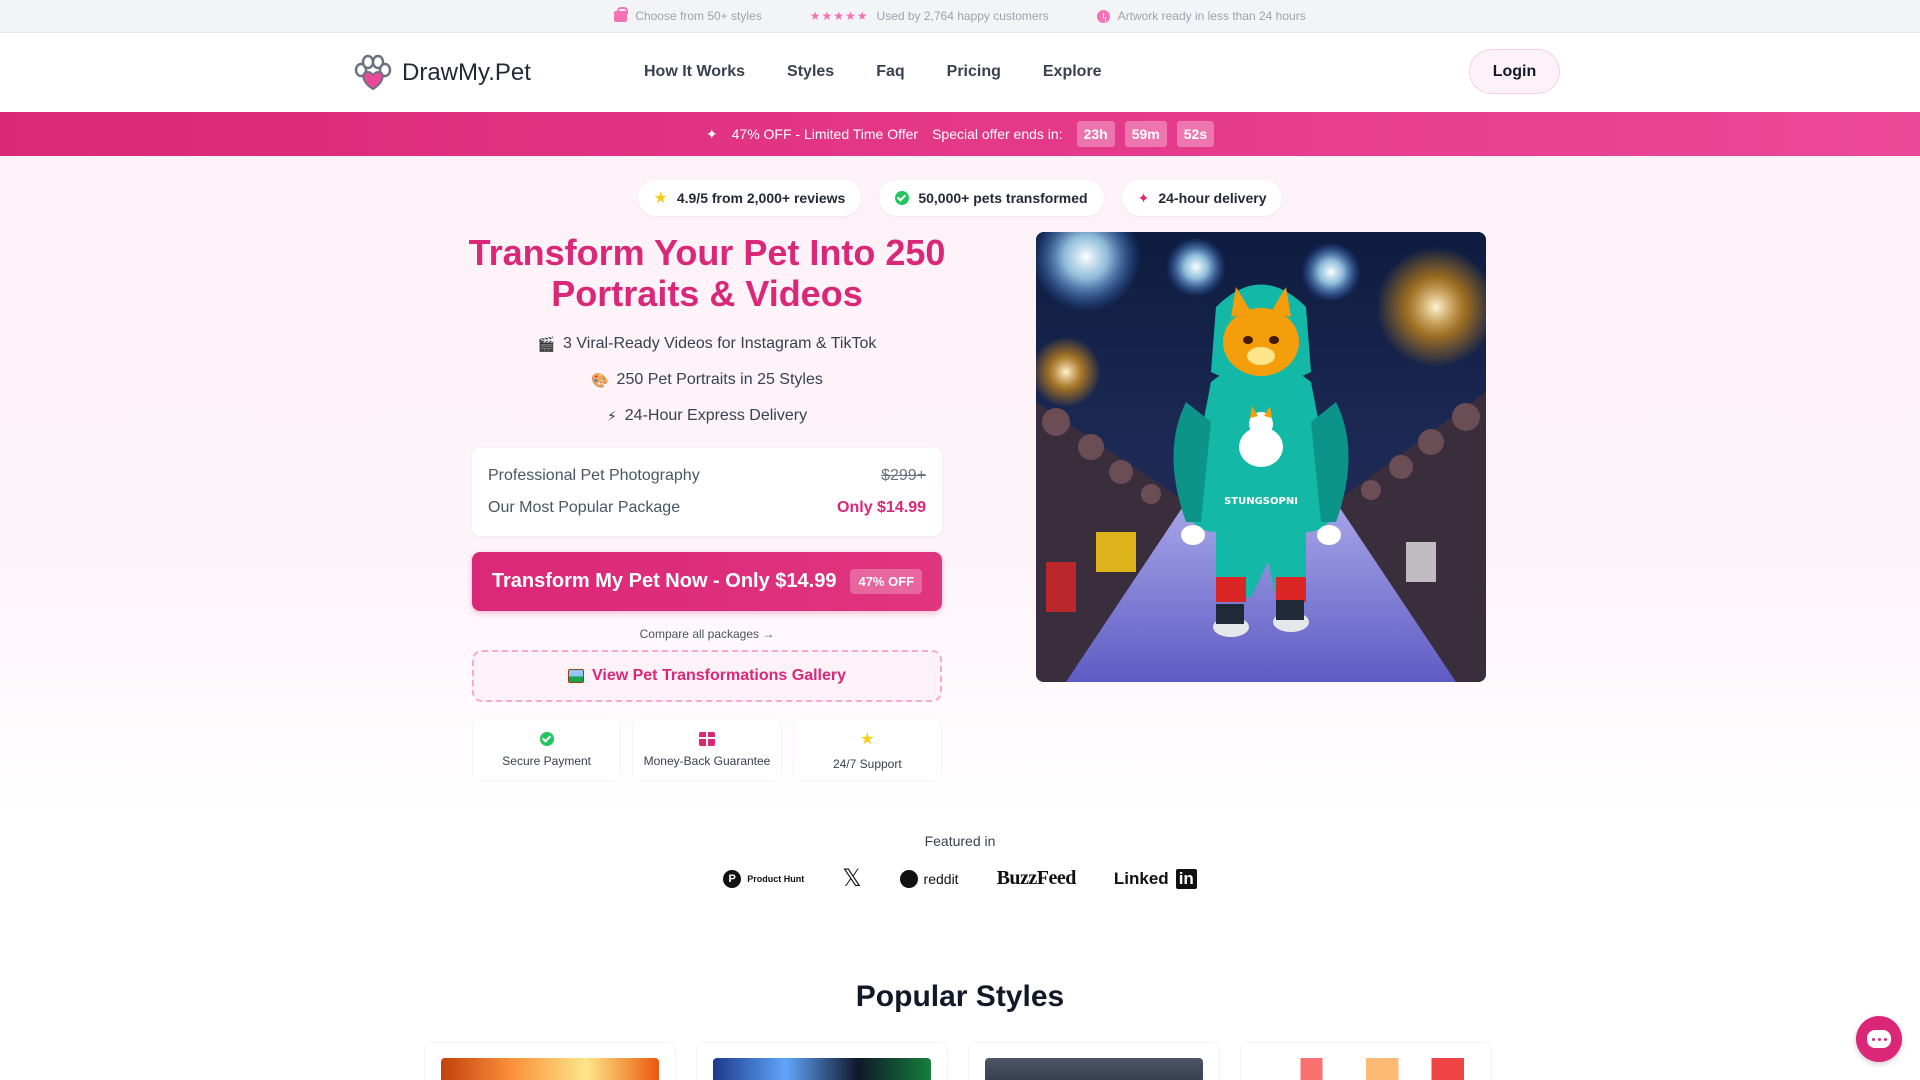 This screenshot has width=1920, height=1080. Describe the element at coordinates (698, 16) in the screenshot. I see `topbar-styles-text: Choose from 50+ styles` at that location.